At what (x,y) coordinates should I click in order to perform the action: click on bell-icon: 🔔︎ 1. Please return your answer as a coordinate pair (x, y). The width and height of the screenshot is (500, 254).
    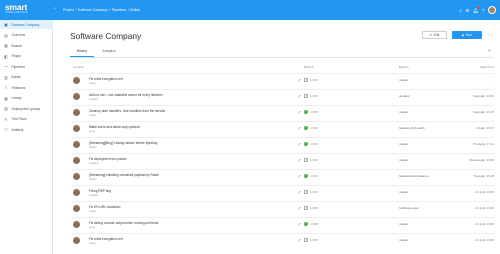
    Looking at the image, I should click on (477, 9).